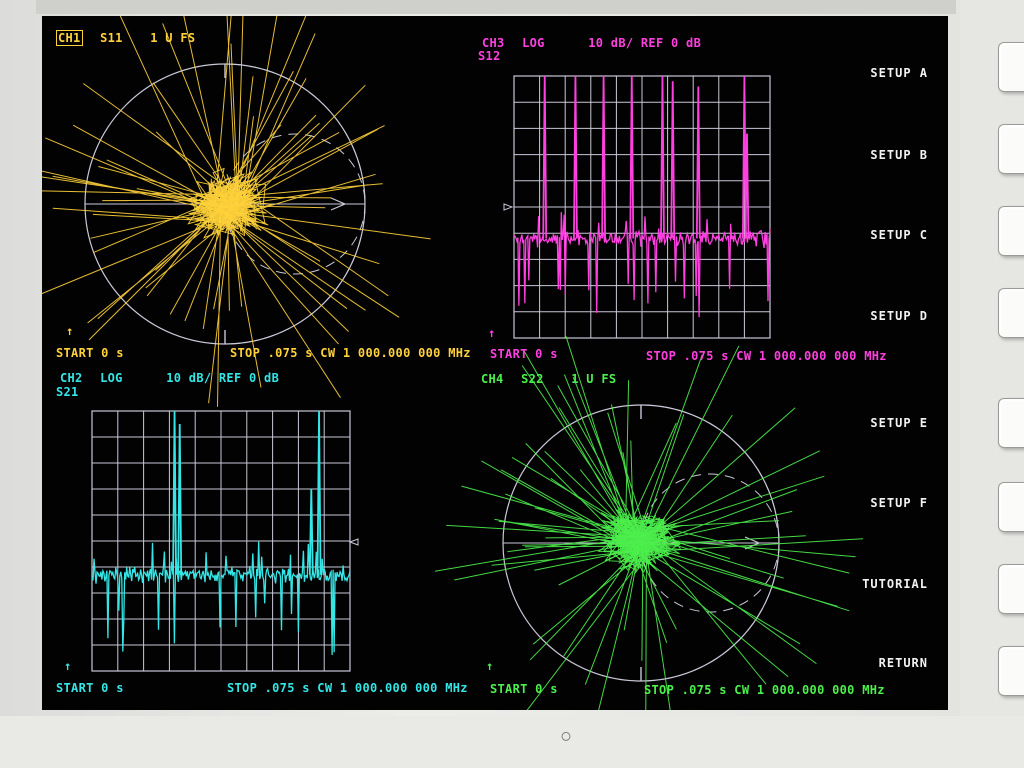 Image resolution: width=1024 pixels, height=768 pixels. What do you see at coordinates (594, 379) in the screenshot?
I see `ch4-format: 1 U FS` at bounding box center [594, 379].